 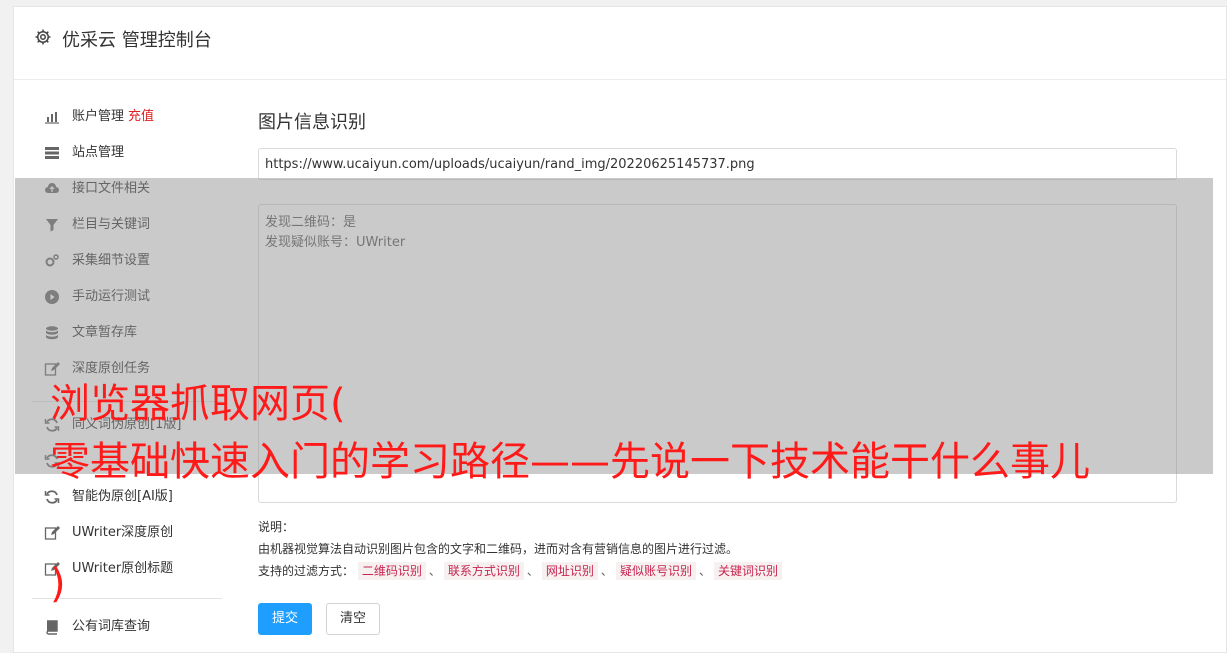 I want to click on bar-chart-icon, so click(x=53, y=117).